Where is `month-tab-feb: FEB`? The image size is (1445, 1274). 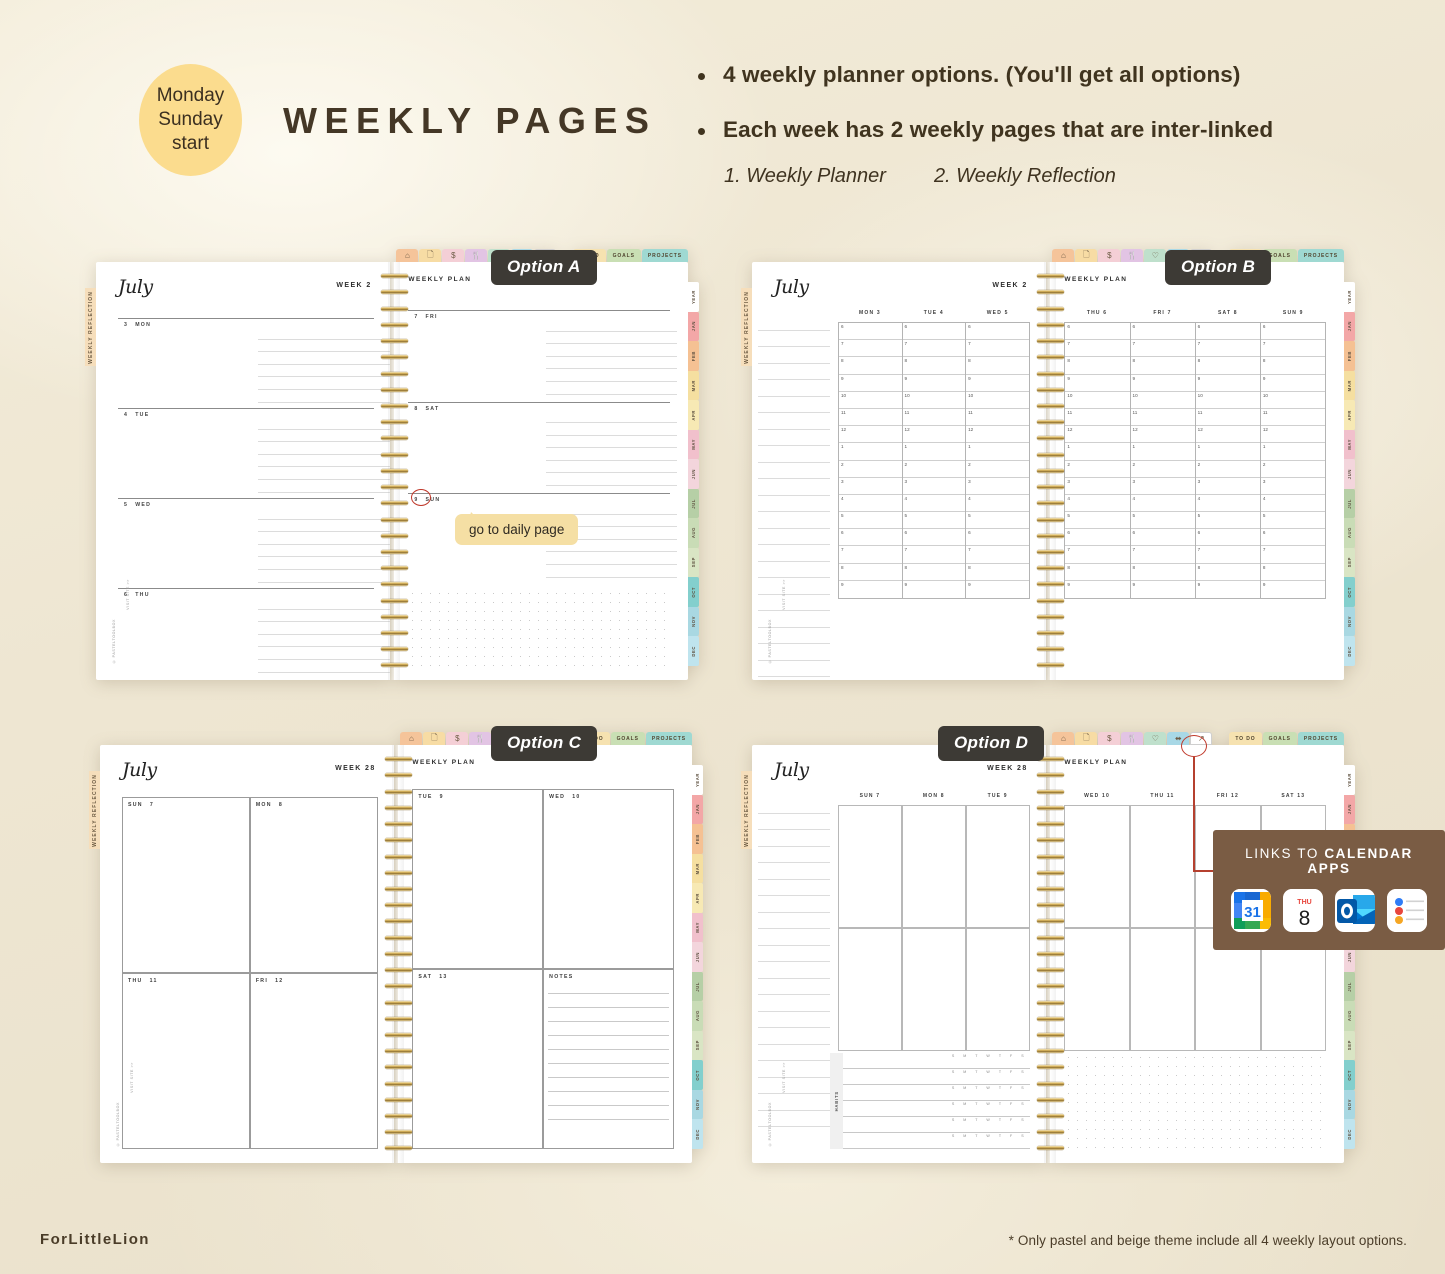 month-tab-feb: FEB is located at coordinates (693, 356).